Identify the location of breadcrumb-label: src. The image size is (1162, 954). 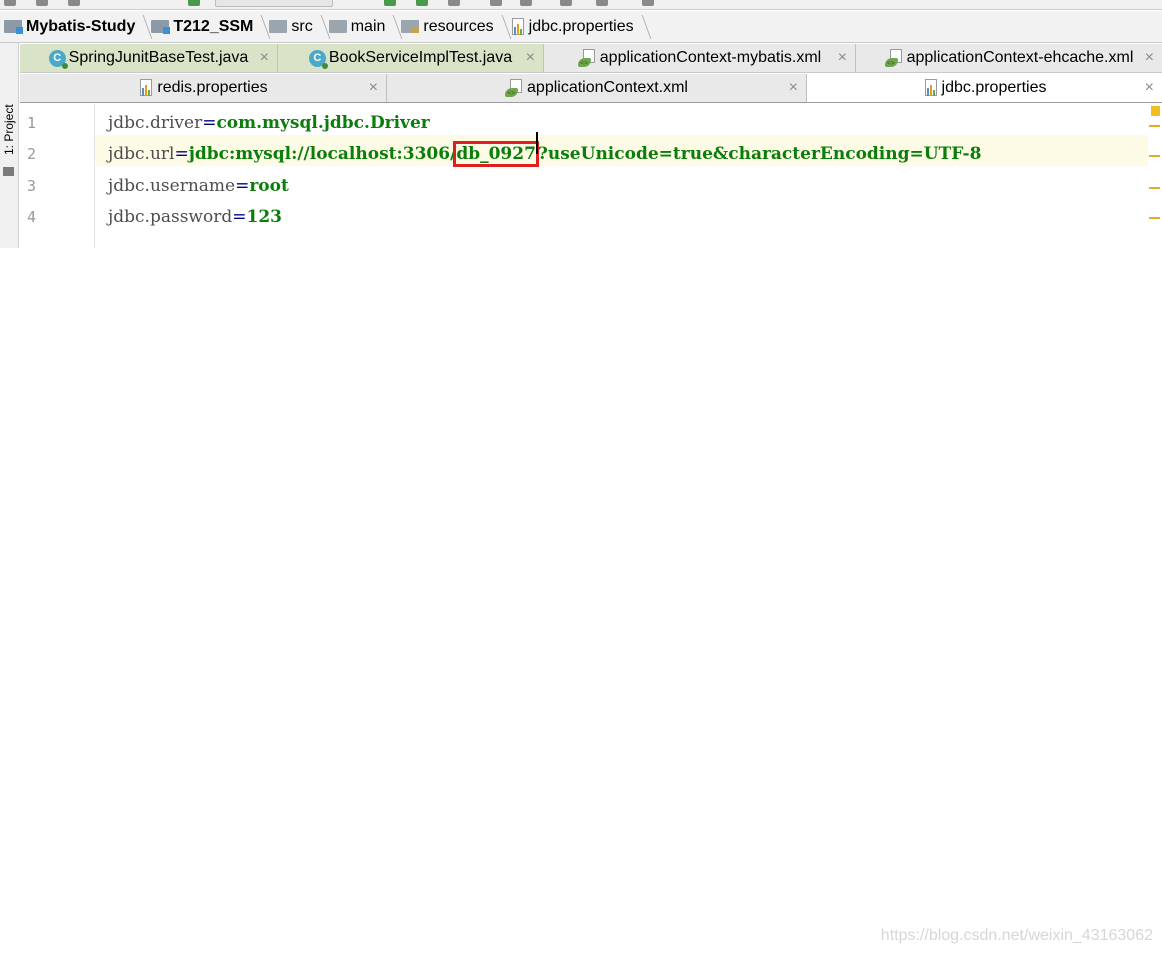
(302, 26).